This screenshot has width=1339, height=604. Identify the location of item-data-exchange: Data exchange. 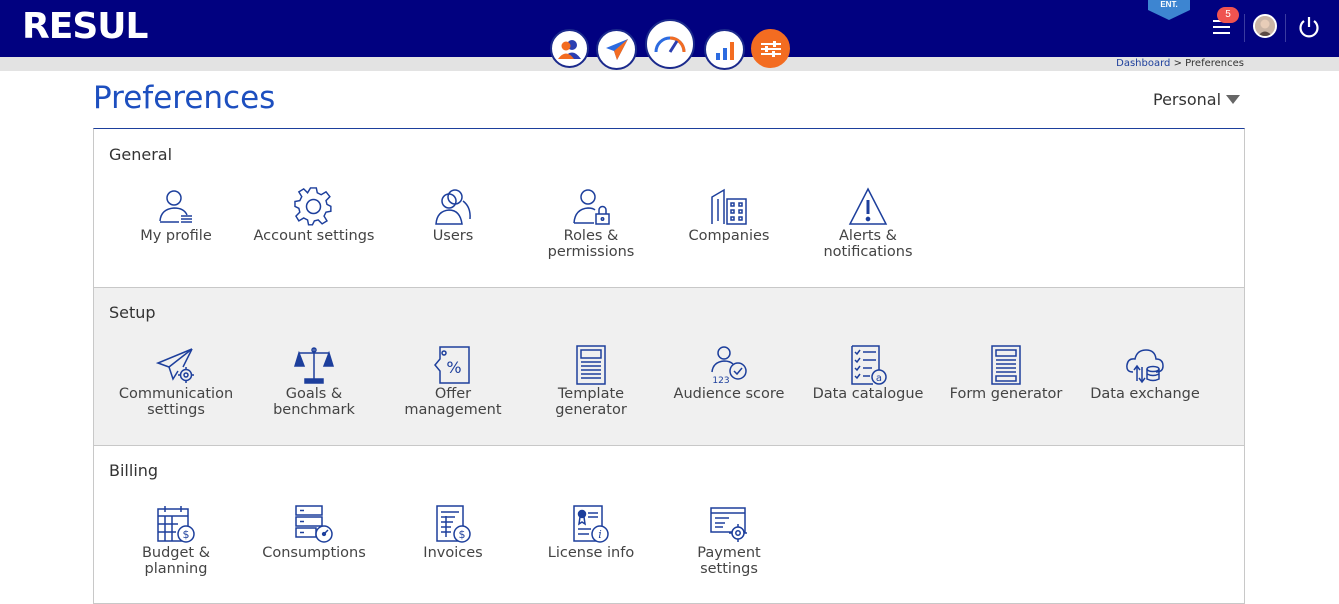
(1145, 373).